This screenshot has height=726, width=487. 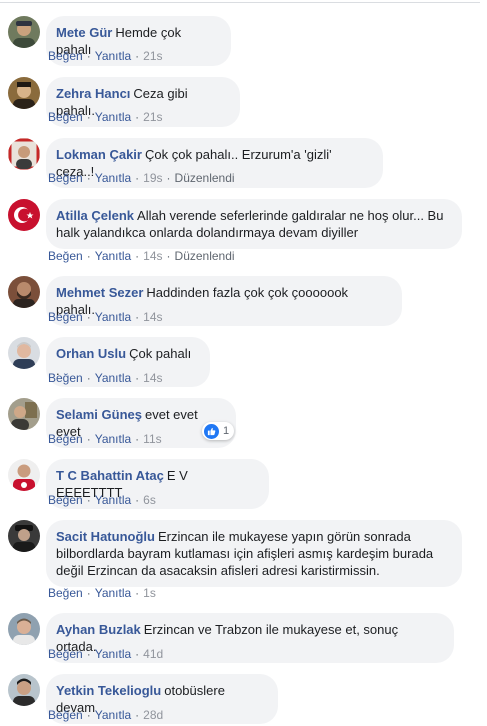 I want to click on comment-actions: Beğen · Yanıtla · 1s, so click(x=102, y=593).